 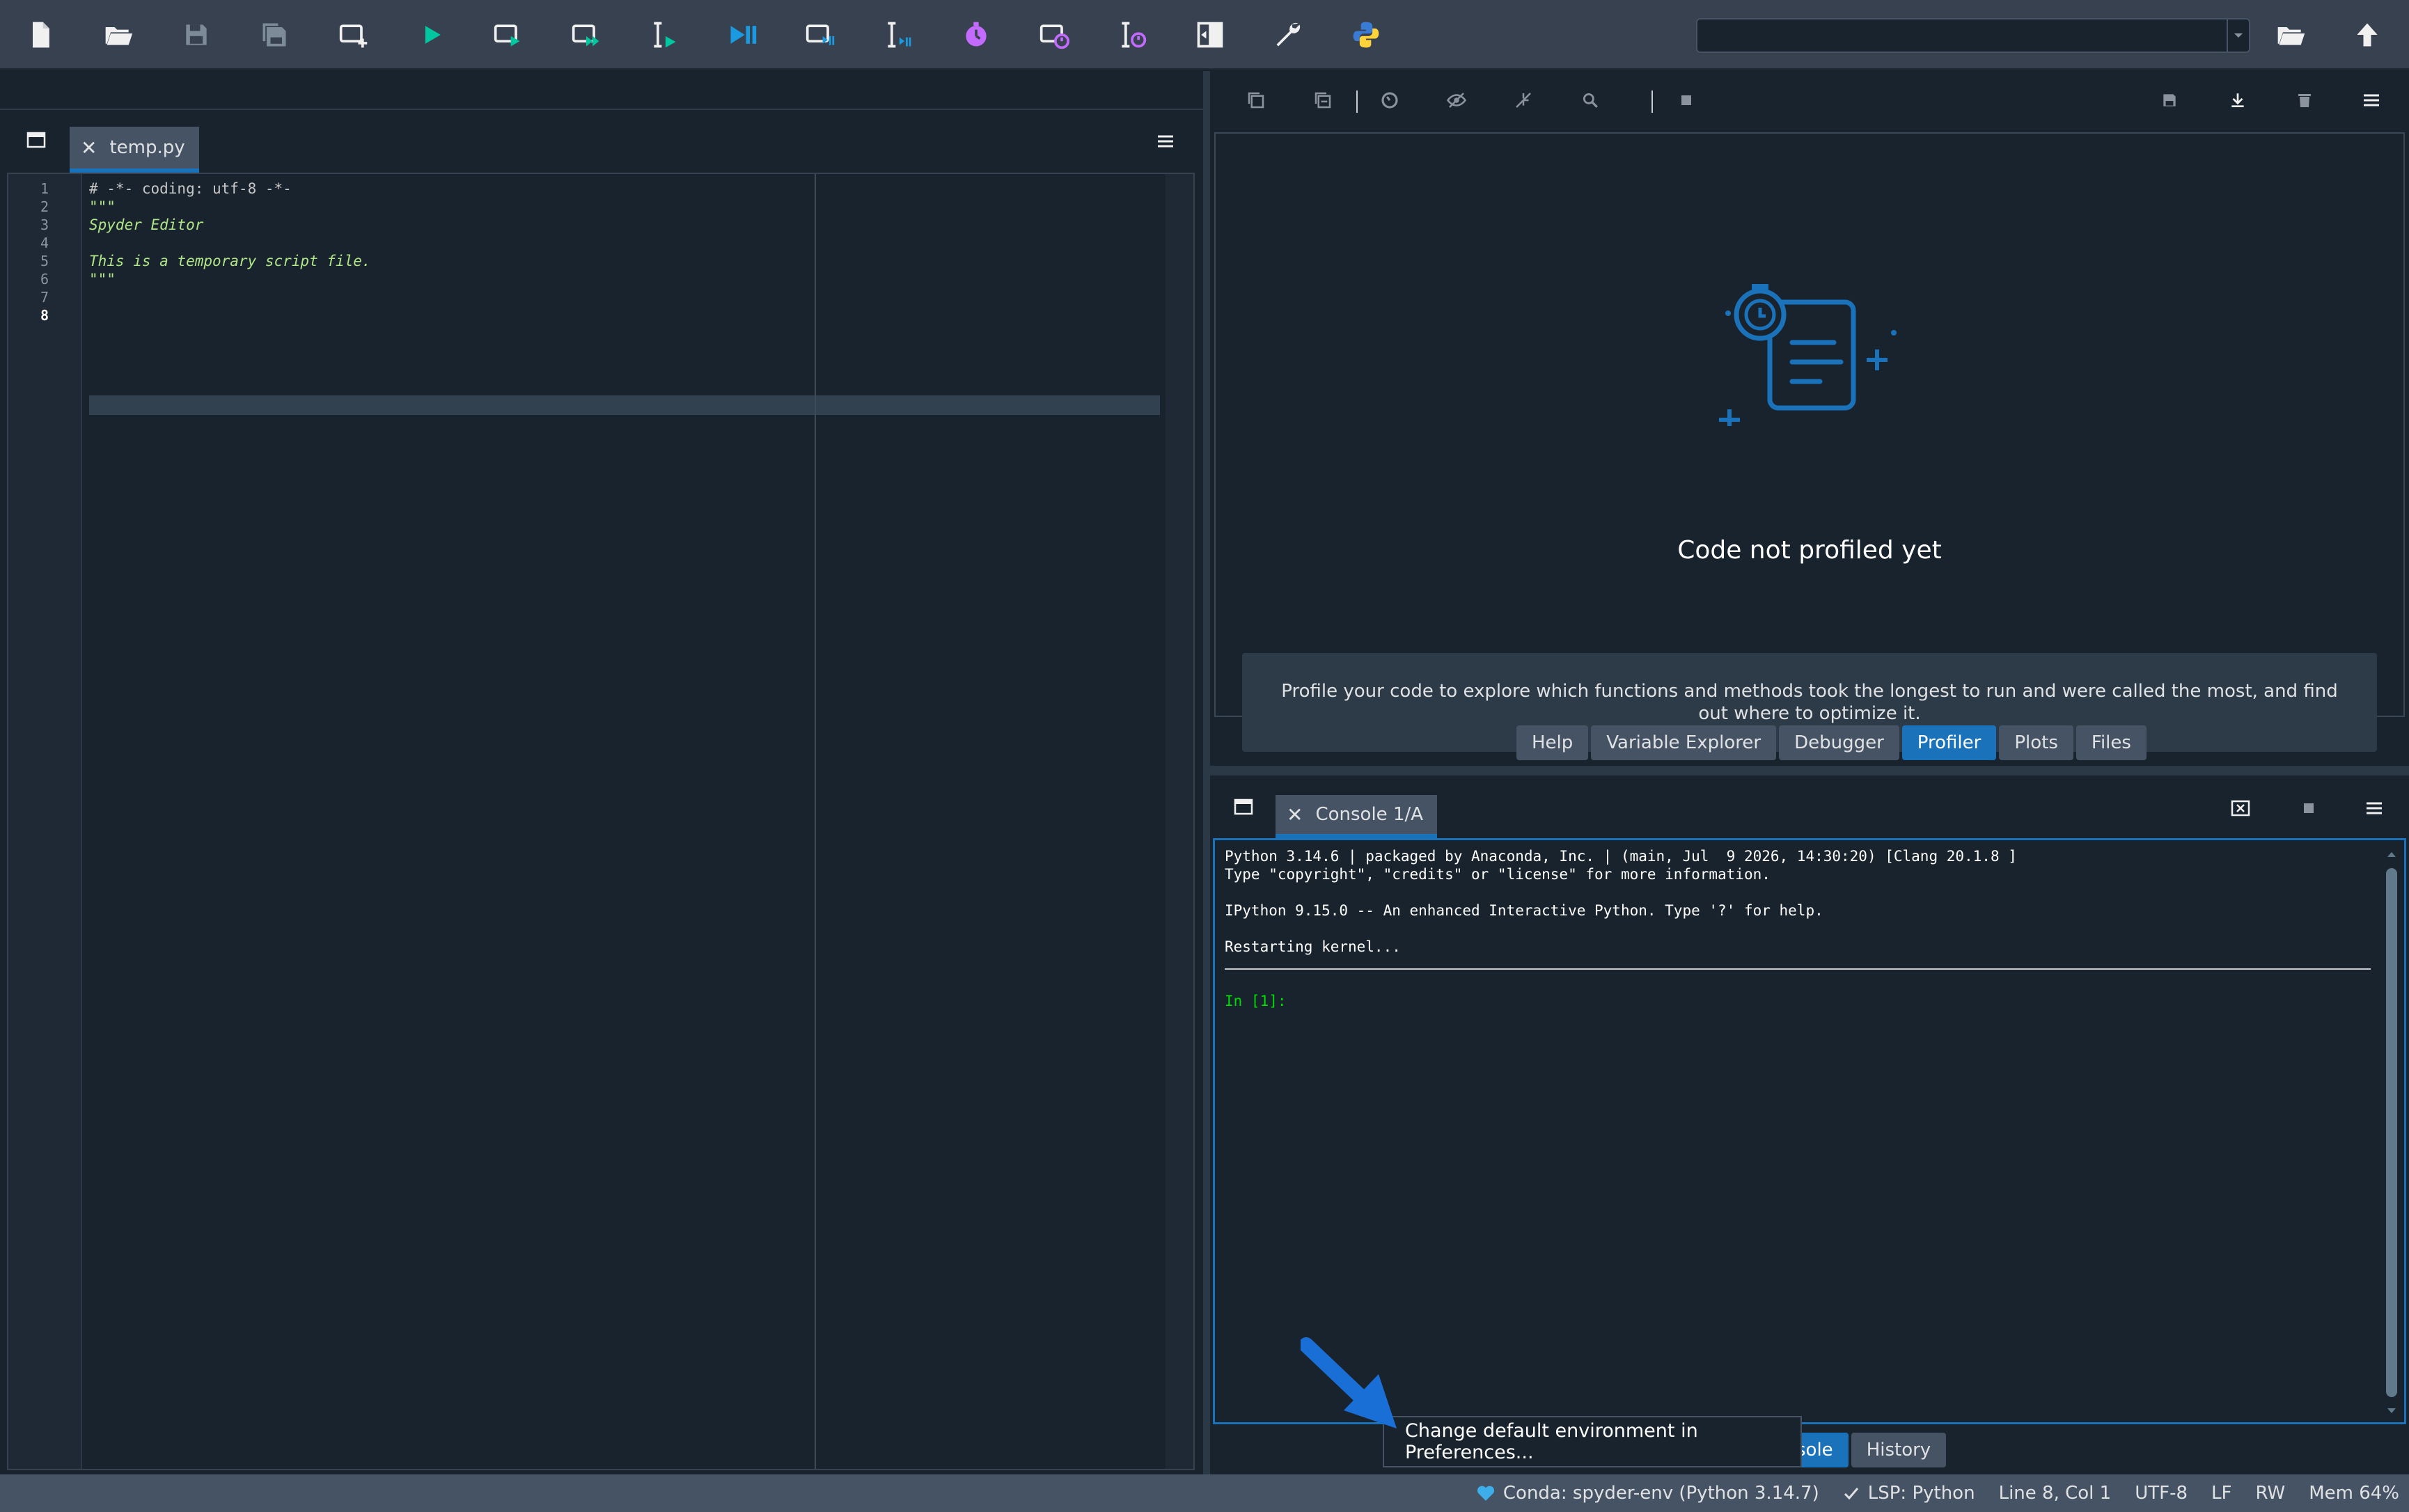 What do you see at coordinates (1810, 100) in the screenshot?
I see `profiler-toolbar` at bounding box center [1810, 100].